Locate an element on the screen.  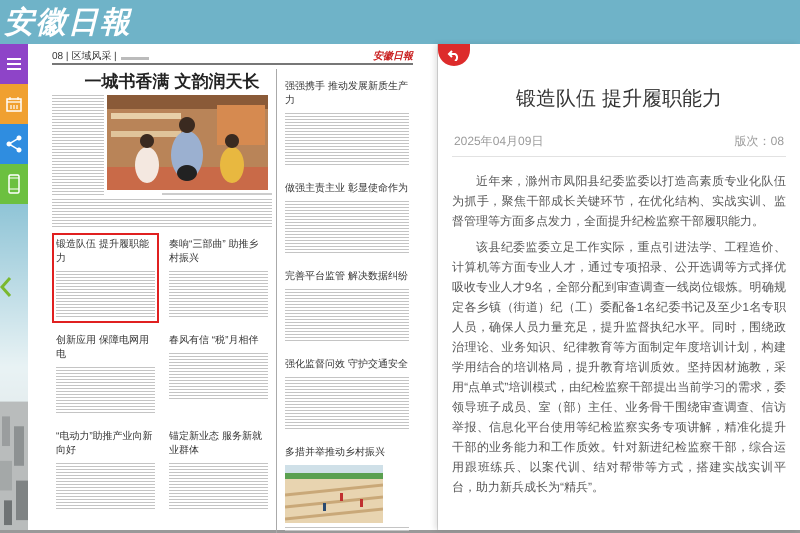
article-headline: 创新应用 保障电网用电 is located at coordinates (105, 348).